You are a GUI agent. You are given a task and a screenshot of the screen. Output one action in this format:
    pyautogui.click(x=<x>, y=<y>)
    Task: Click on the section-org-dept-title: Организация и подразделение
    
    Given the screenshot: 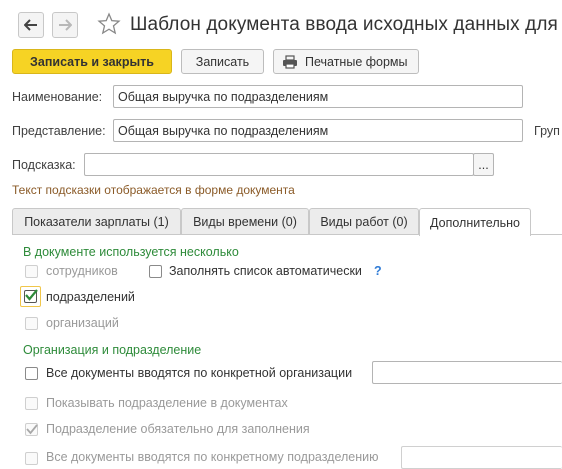 What is the action you would take?
    pyautogui.click(x=112, y=350)
    